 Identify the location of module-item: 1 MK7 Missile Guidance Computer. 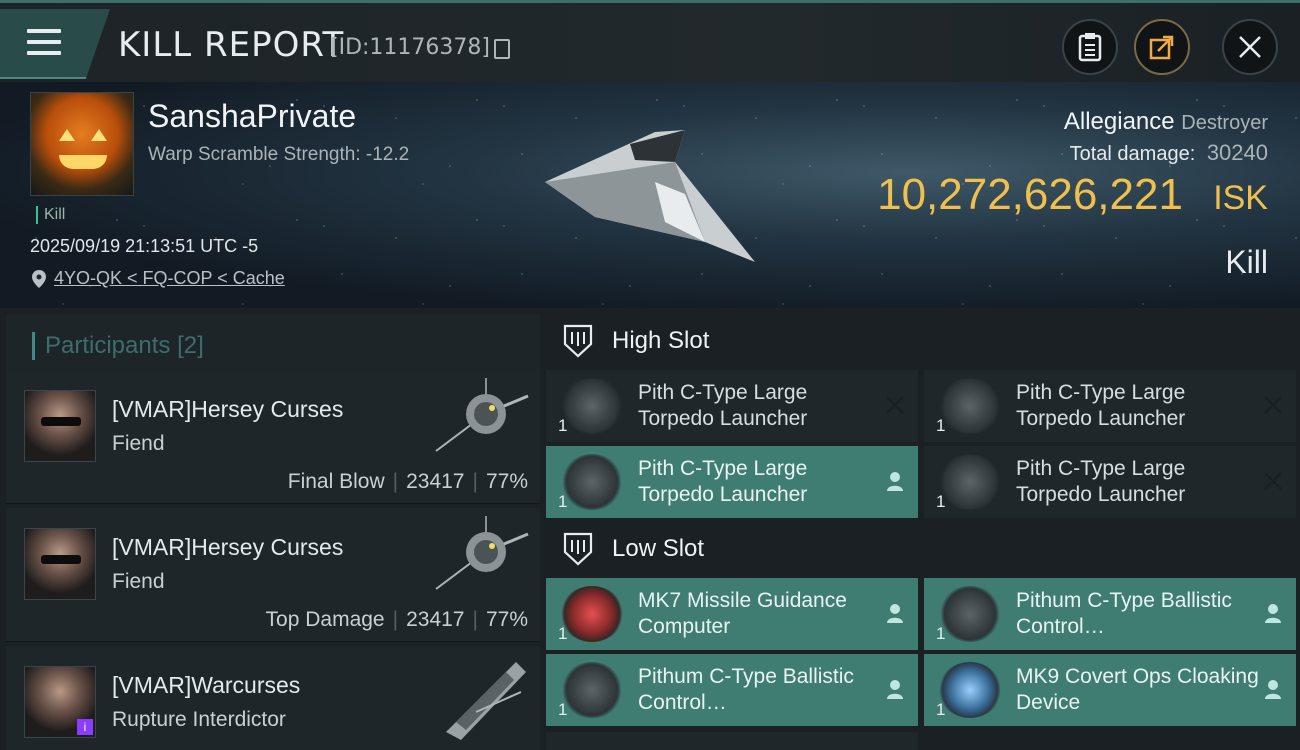
(732, 614).